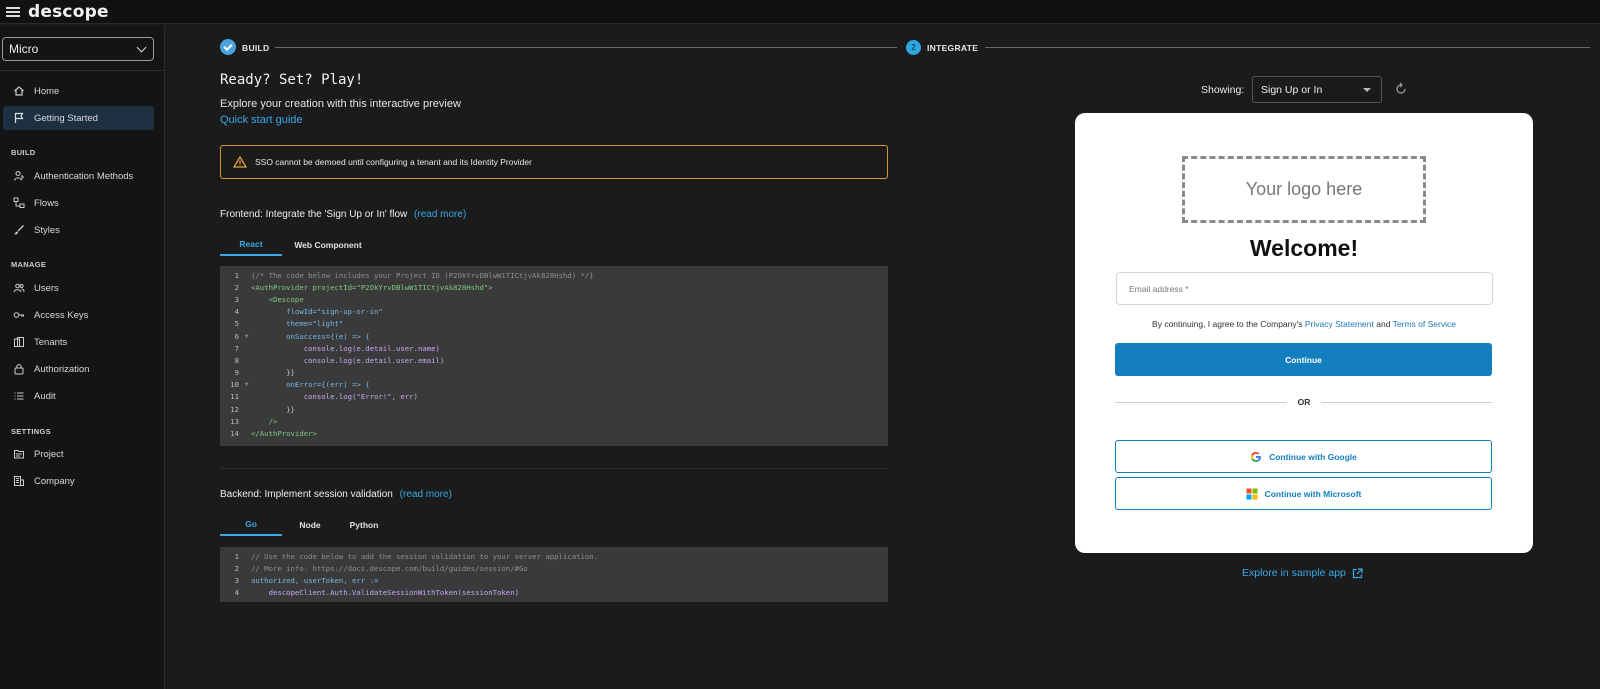  Describe the element at coordinates (61, 315) in the screenshot. I see `sidebar-item-label: Access Keys` at that location.